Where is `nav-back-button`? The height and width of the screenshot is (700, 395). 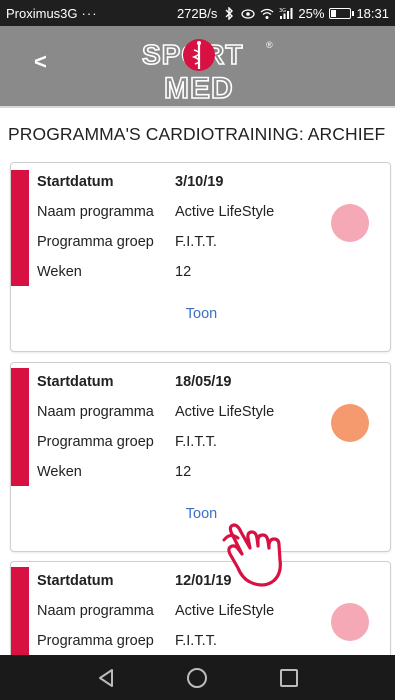 nav-back-button is located at coordinates (106, 678).